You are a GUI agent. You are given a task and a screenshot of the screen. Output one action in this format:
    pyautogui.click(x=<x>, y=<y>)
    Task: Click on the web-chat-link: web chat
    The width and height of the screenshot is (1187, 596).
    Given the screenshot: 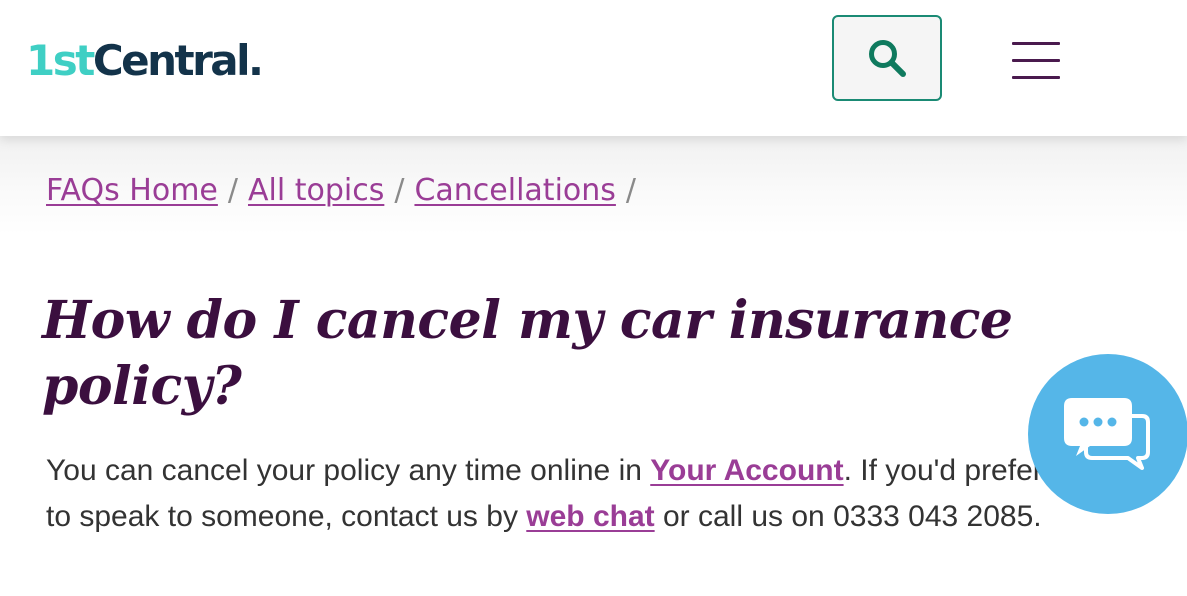 What is the action you would take?
    pyautogui.click(x=590, y=516)
    